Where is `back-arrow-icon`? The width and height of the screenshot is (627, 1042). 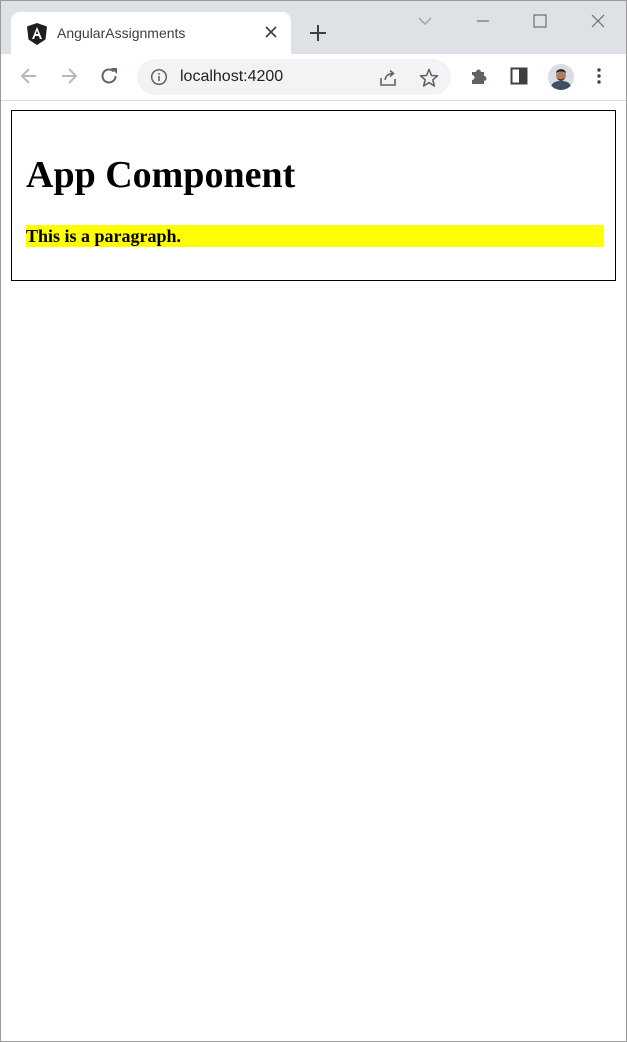
back-arrow-icon is located at coordinates (29, 76).